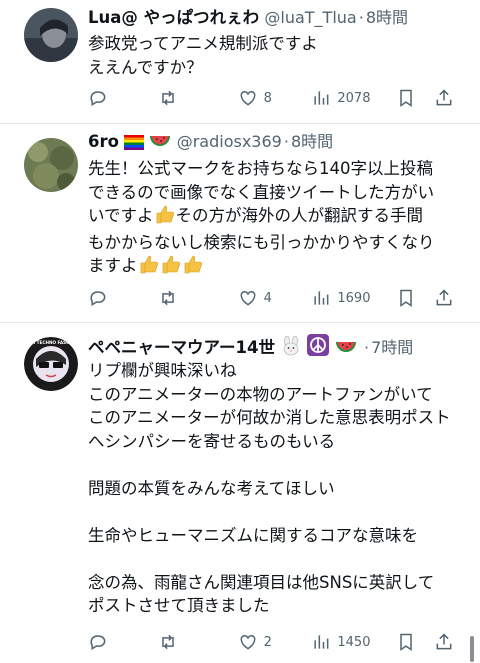 The width and height of the screenshot is (480, 663). I want to click on action-bar: 8 2078, so click(273, 98).